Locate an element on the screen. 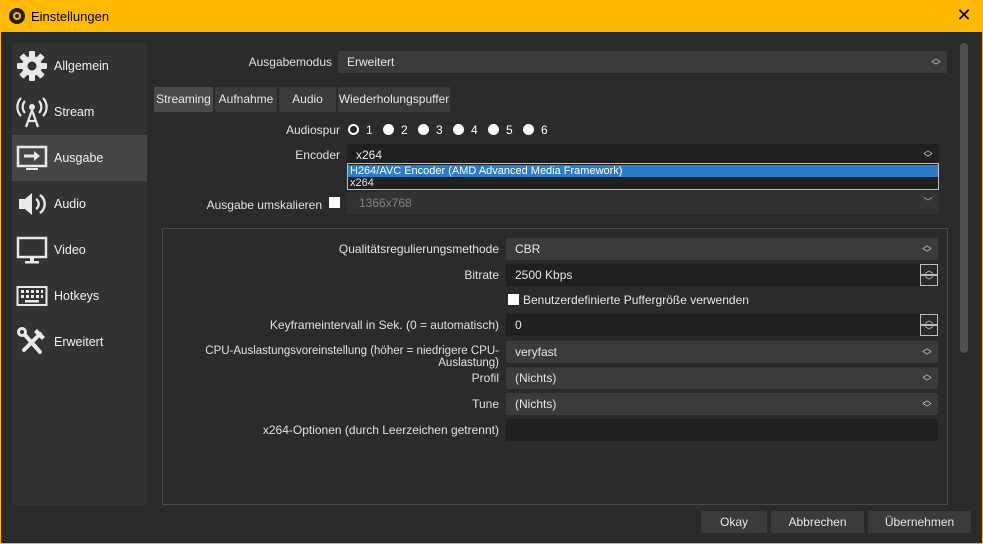 The image size is (983, 544). title-bar: Einstellungen ✕ is located at coordinates (491, 16).